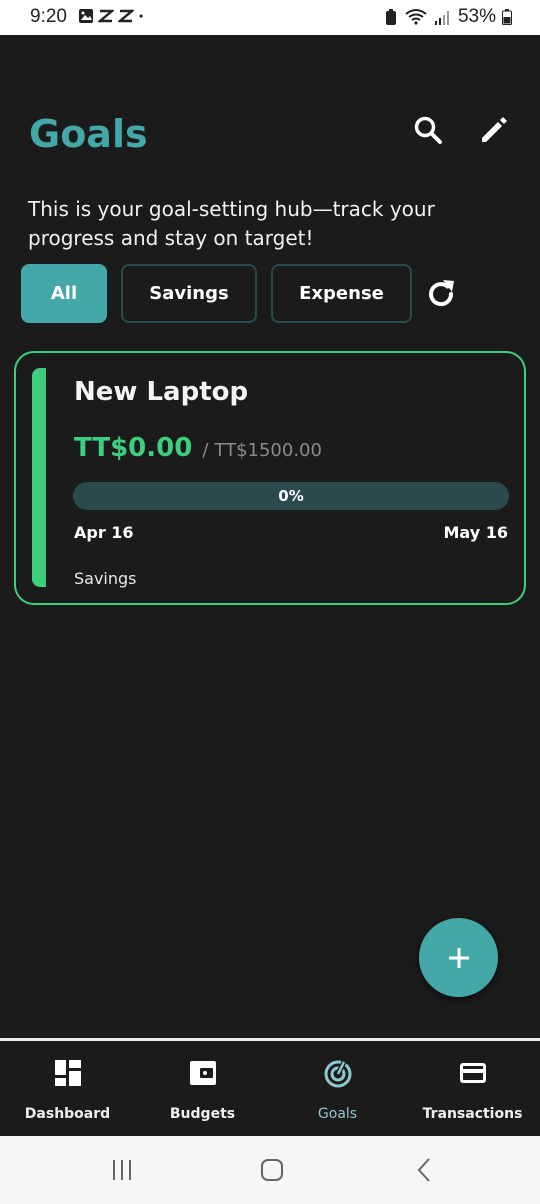  Describe the element at coordinates (202, 1073) in the screenshot. I see `wallet-icon` at that location.